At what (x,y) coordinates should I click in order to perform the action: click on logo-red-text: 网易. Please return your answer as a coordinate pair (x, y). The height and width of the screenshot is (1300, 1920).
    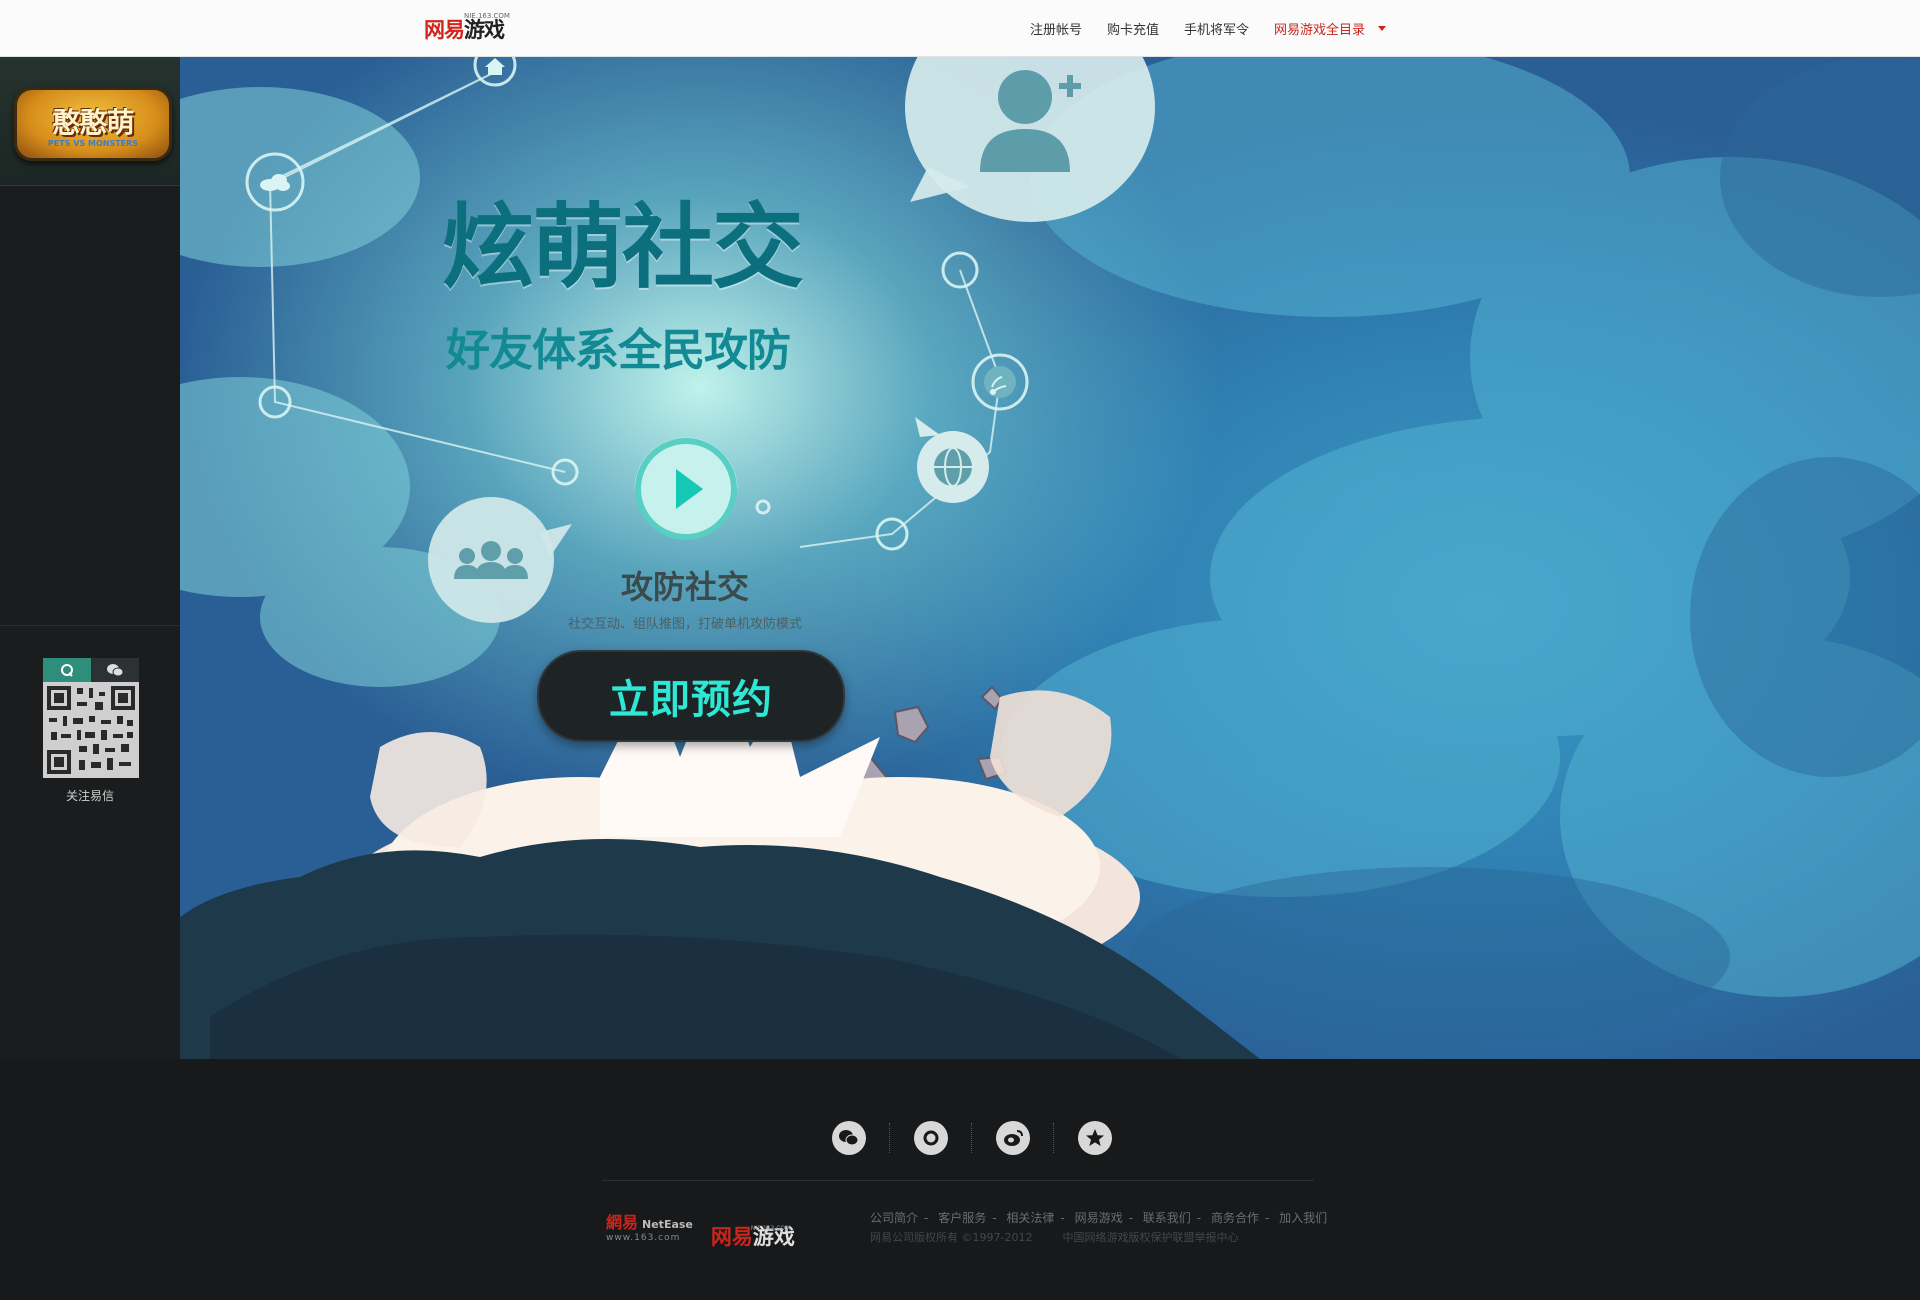
    Looking at the image, I should click on (444, 30).